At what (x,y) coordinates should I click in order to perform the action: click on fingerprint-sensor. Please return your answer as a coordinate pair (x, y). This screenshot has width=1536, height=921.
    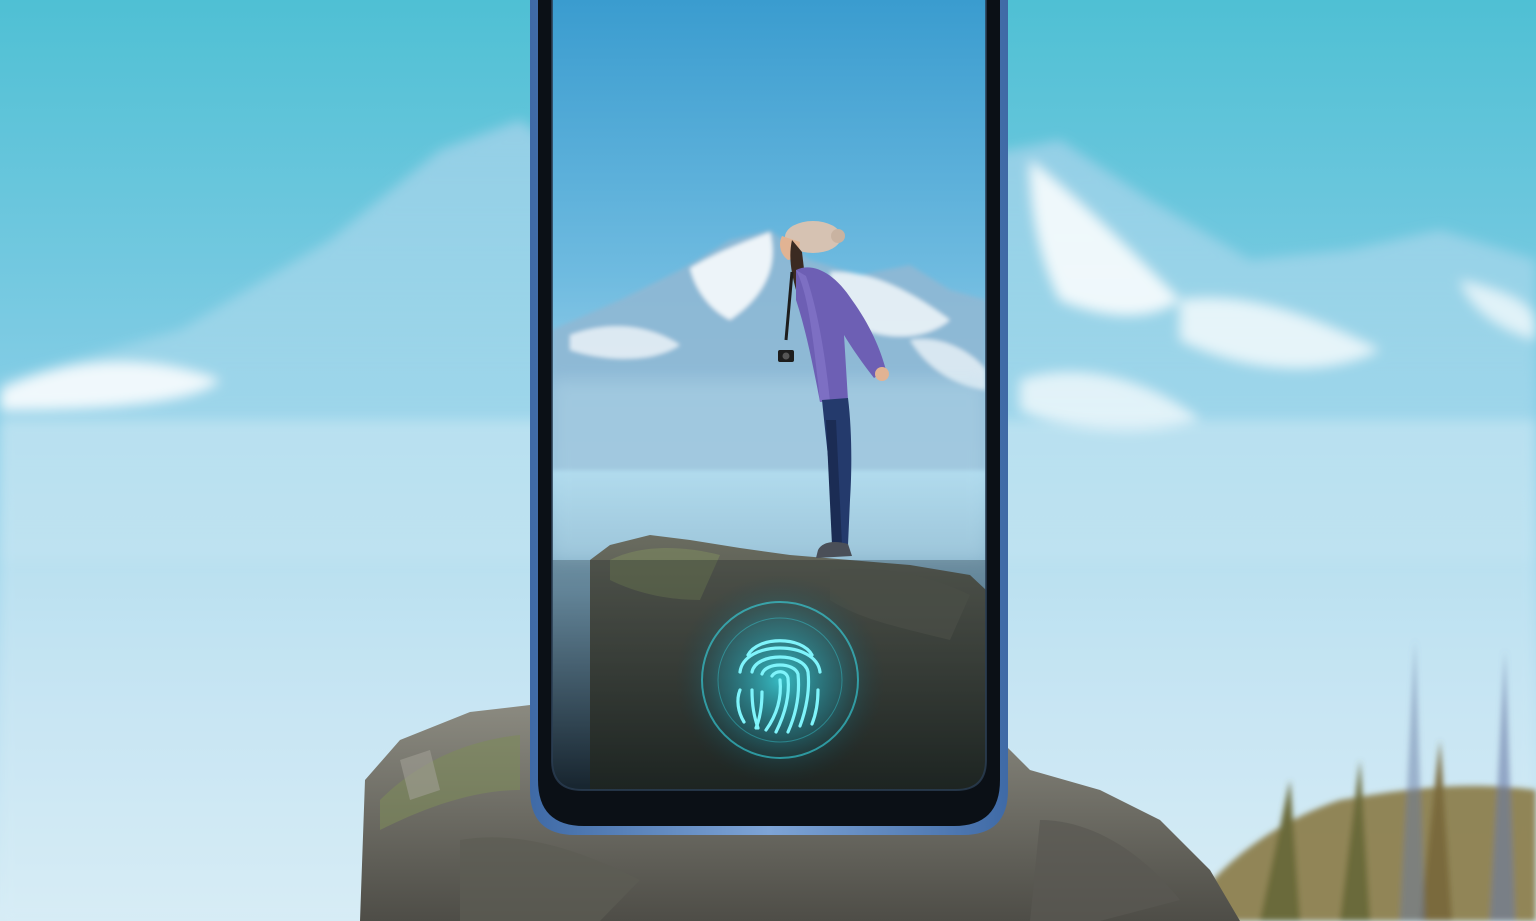
    Looking at the image, I should click on (780, 680).